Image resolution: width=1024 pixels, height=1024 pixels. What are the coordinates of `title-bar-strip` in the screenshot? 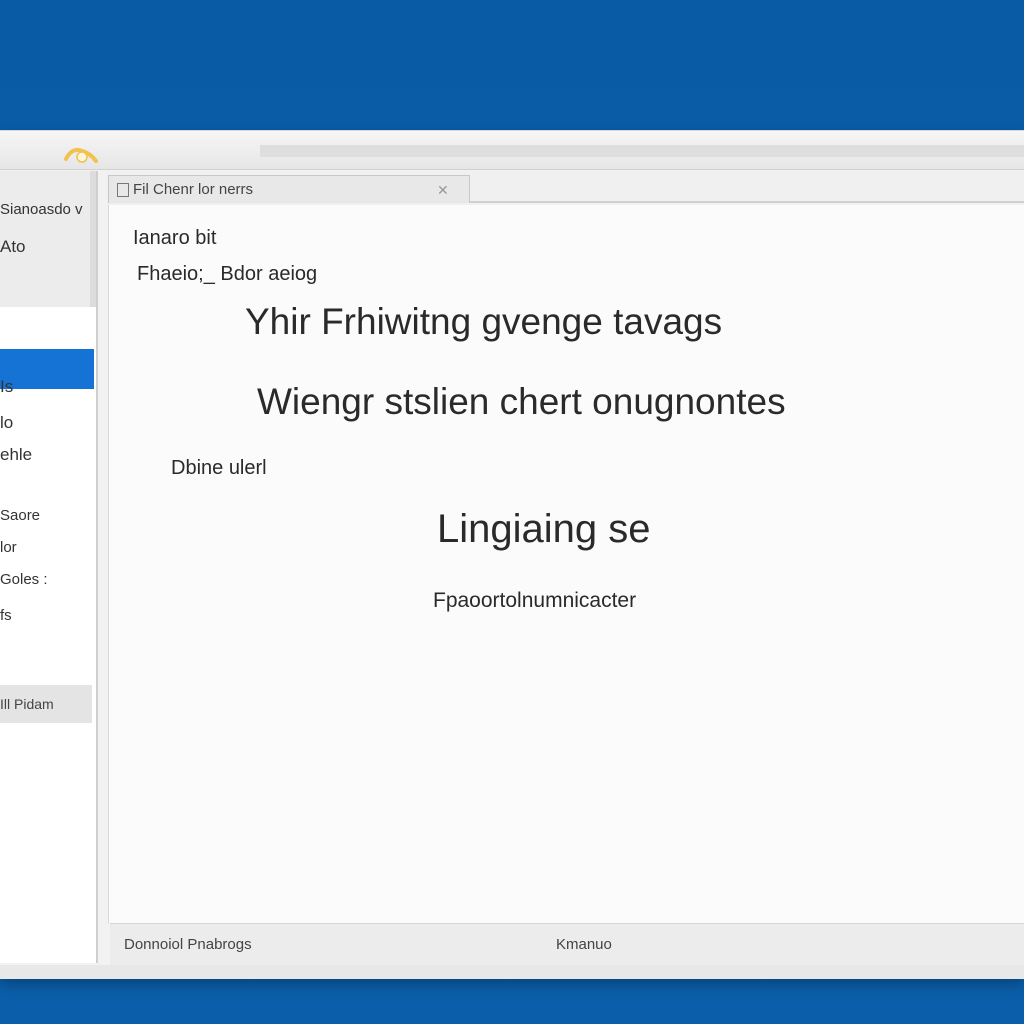 It's located at (642, 151).